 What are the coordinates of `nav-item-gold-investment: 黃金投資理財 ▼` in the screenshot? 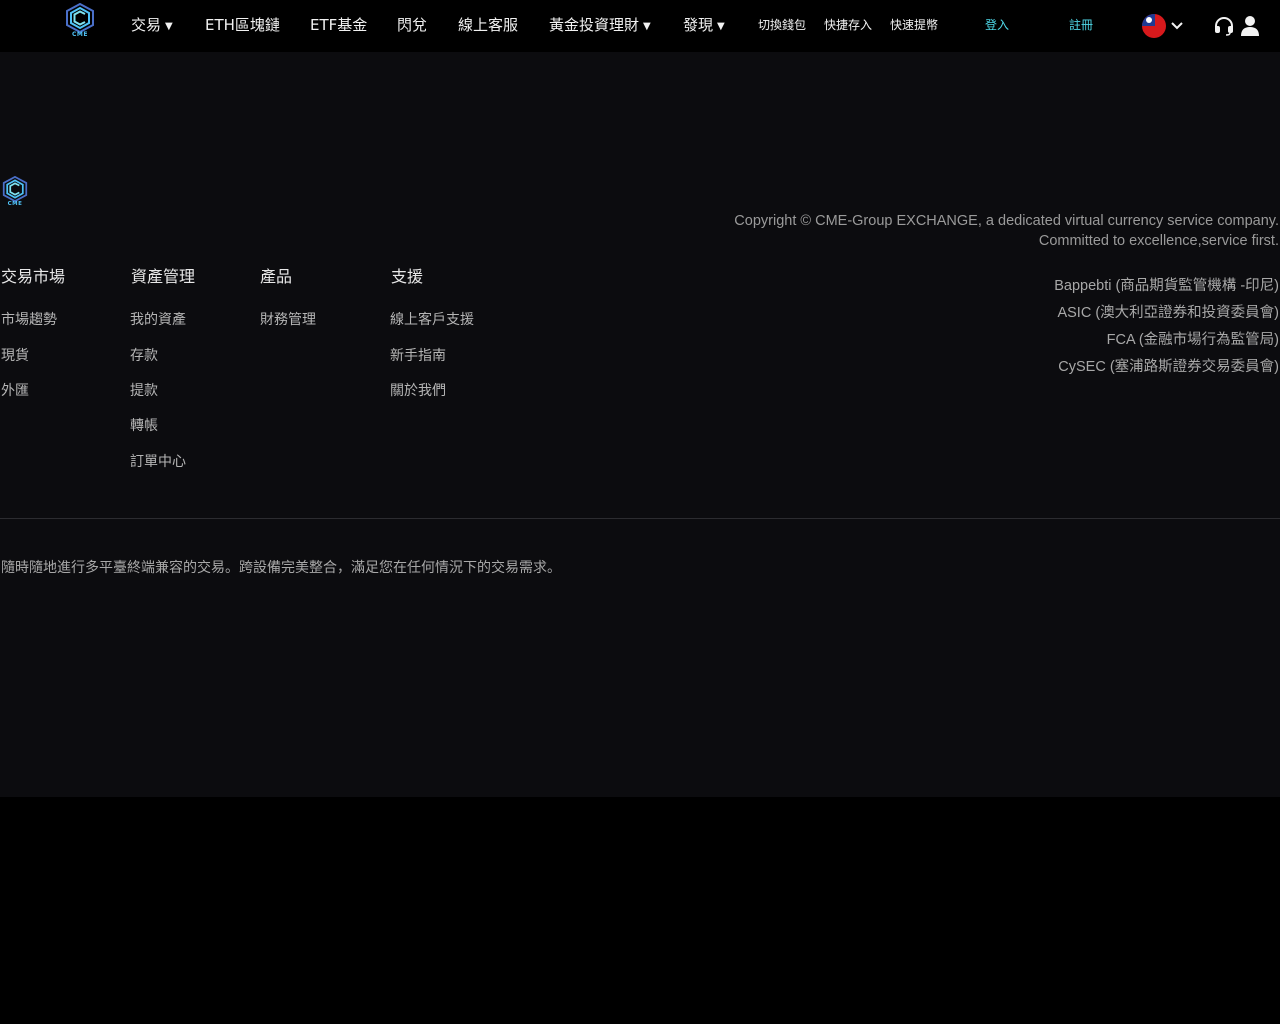 It's located at (600, 26).